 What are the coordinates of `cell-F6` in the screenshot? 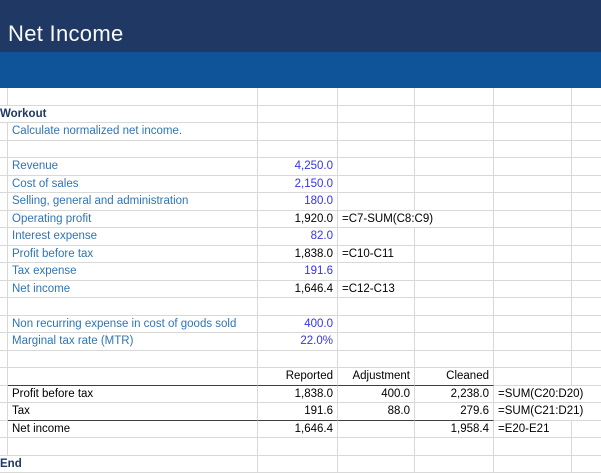 It's located at (533, 149).